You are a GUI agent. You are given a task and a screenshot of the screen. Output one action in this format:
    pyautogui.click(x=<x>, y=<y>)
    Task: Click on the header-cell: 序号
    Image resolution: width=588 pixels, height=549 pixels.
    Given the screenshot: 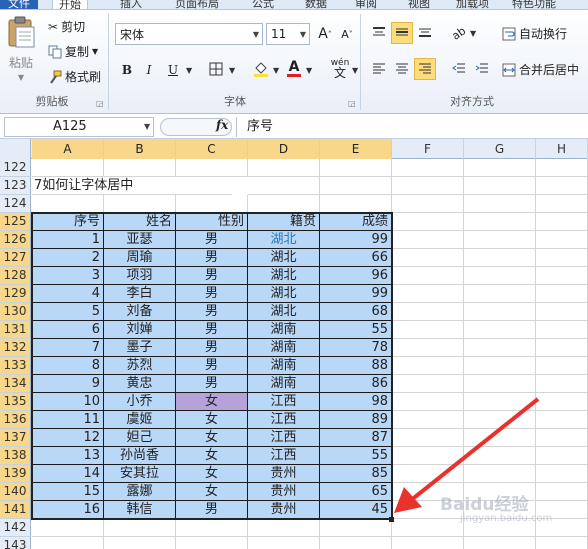 What is the action you would take?
    pyautogui.click(x=68, y=222)
    